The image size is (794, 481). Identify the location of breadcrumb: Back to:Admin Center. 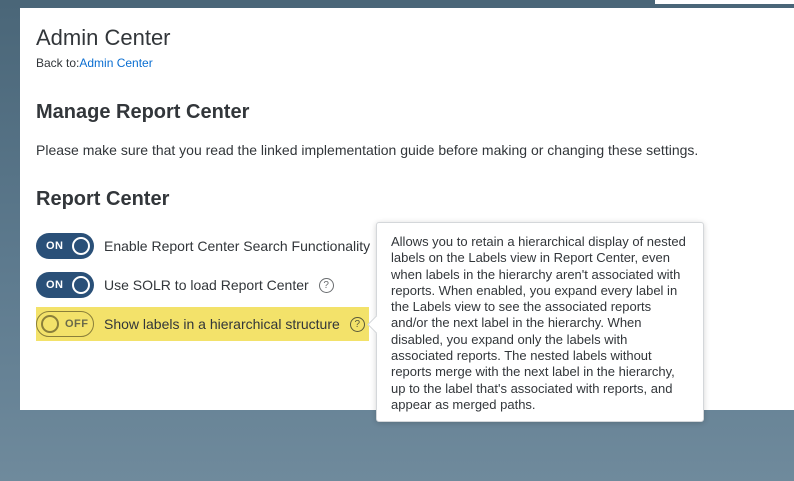
(94, 63).